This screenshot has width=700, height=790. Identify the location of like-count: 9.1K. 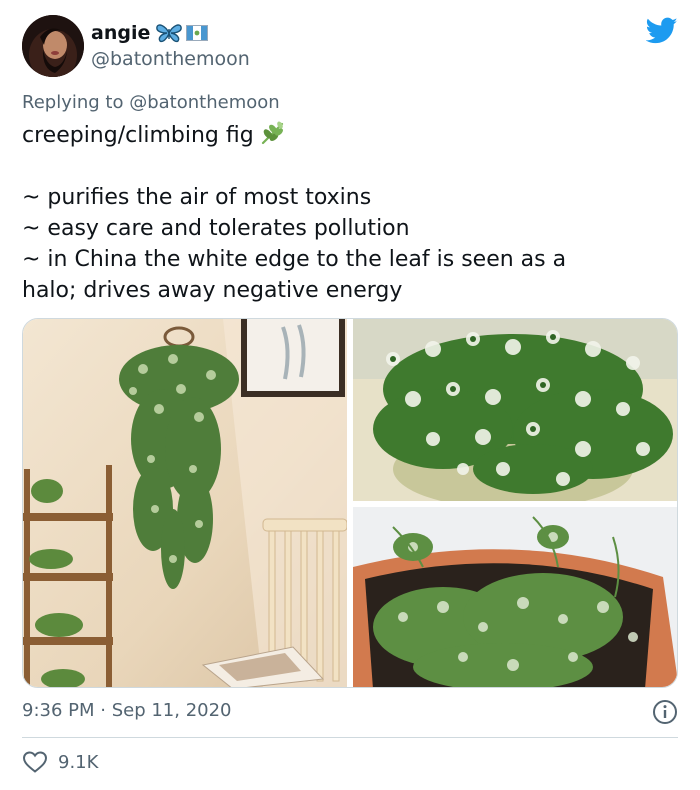
(78, 762).